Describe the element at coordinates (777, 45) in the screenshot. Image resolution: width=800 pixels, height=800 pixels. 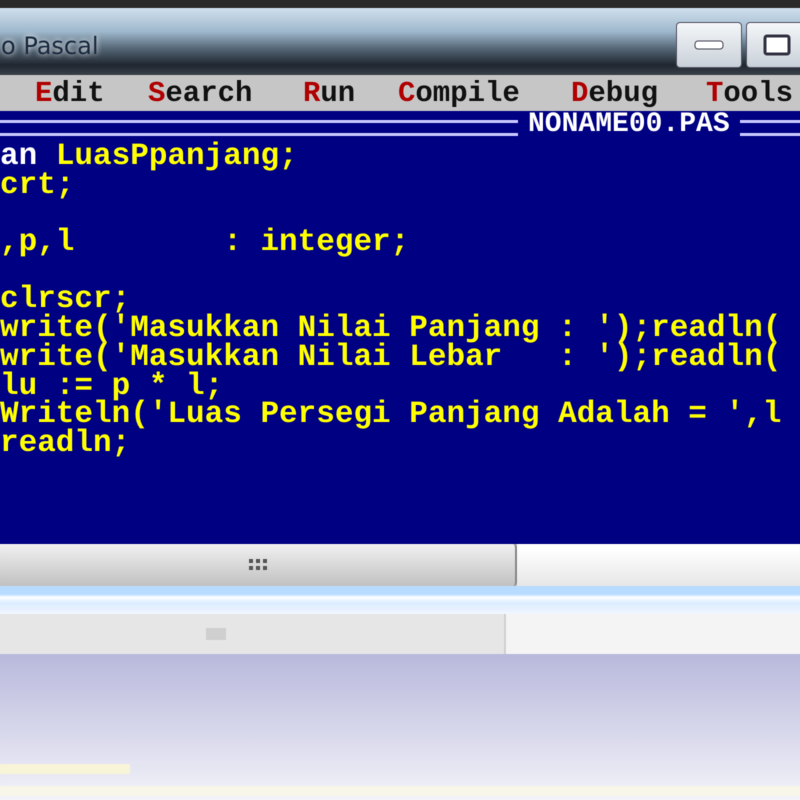
I see `restore-icon` at that location.